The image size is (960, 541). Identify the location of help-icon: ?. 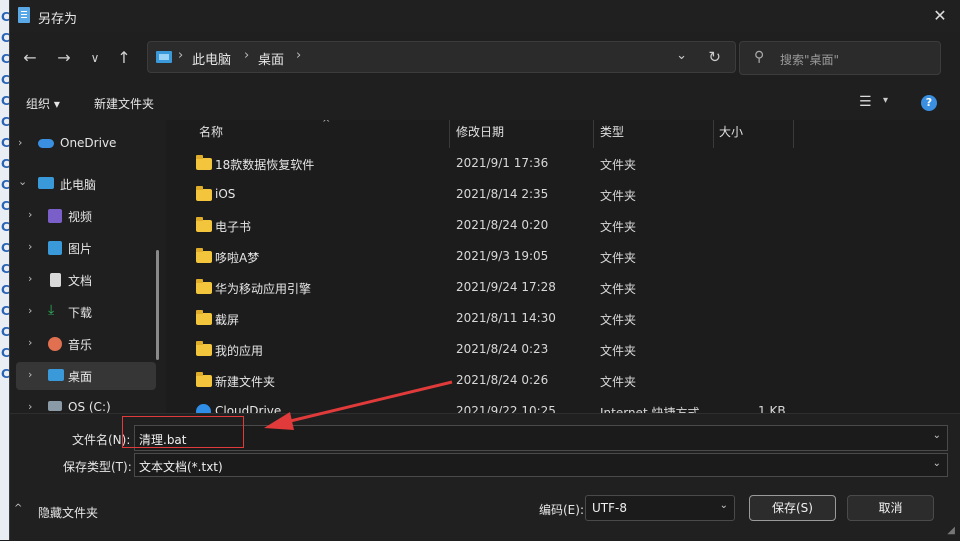
(929, 103).